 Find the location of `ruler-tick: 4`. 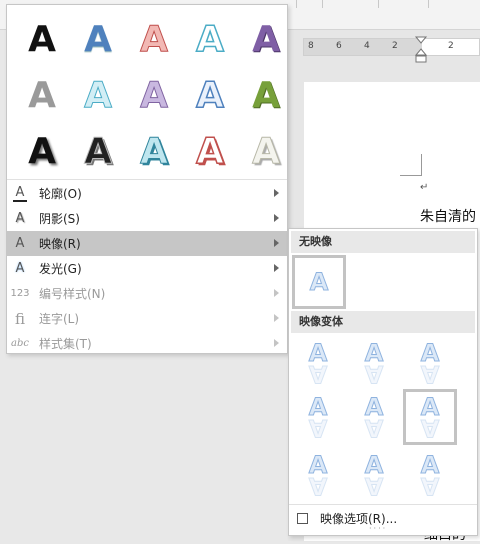

ruler-tick: 4 is located at coordinates (367, 46).